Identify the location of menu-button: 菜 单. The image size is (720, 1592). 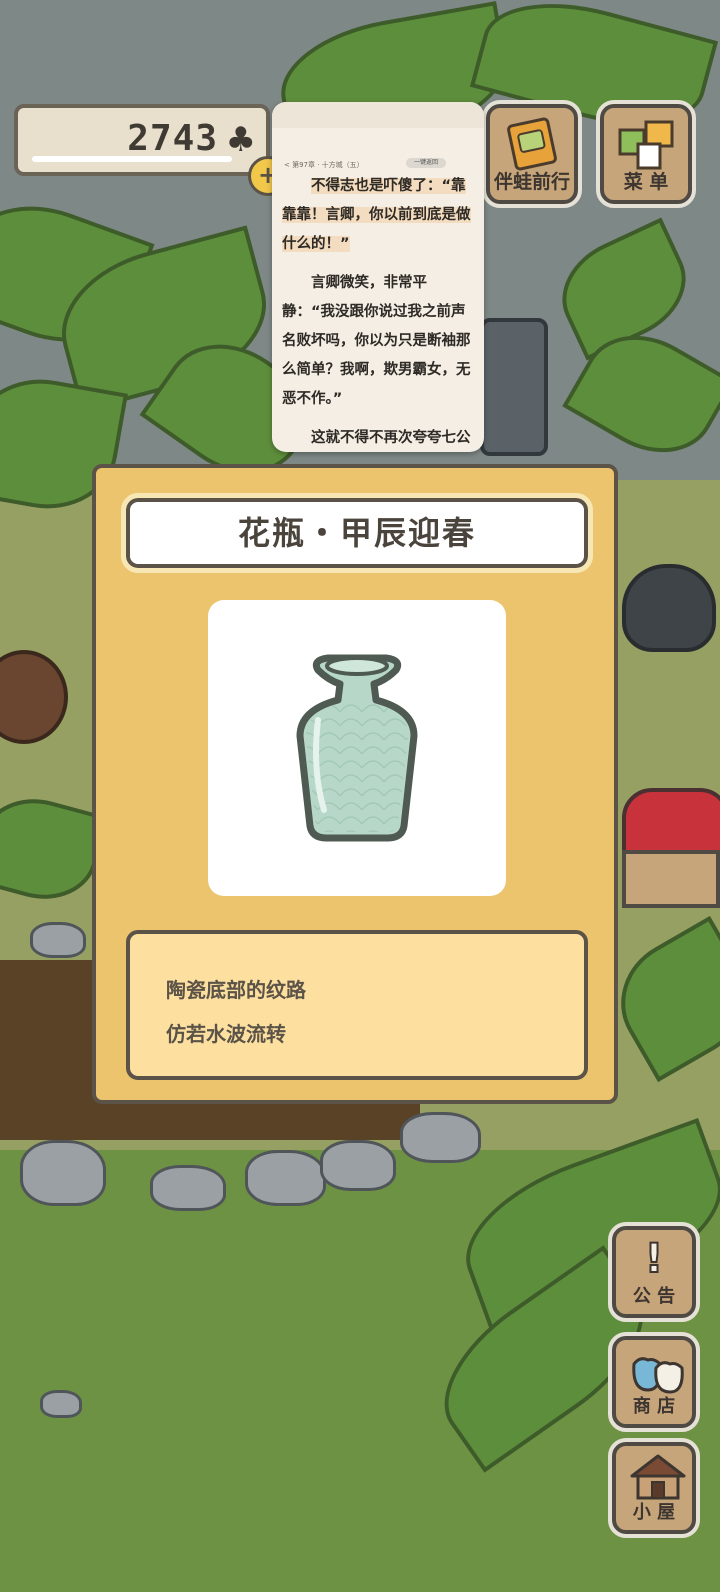
(646, 154).